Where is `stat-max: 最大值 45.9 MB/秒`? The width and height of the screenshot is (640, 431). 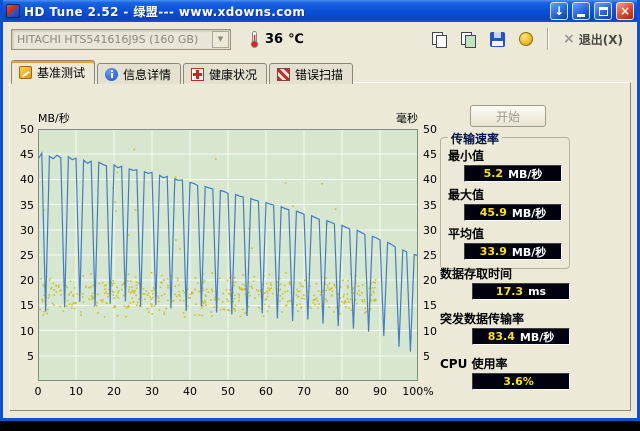 stat-max: 最大值 45.9 MB/秒 is located at coordinates (505, 204).